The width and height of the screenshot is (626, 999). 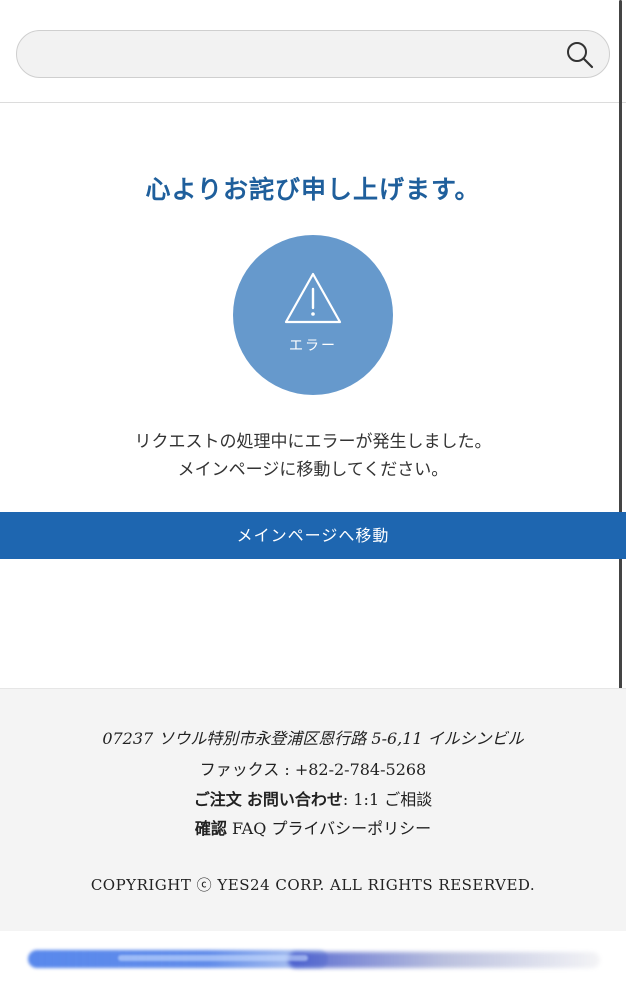 I want to click on footer-fax: ファックス : +82-2-784-5268, so click(x=313, y=769).